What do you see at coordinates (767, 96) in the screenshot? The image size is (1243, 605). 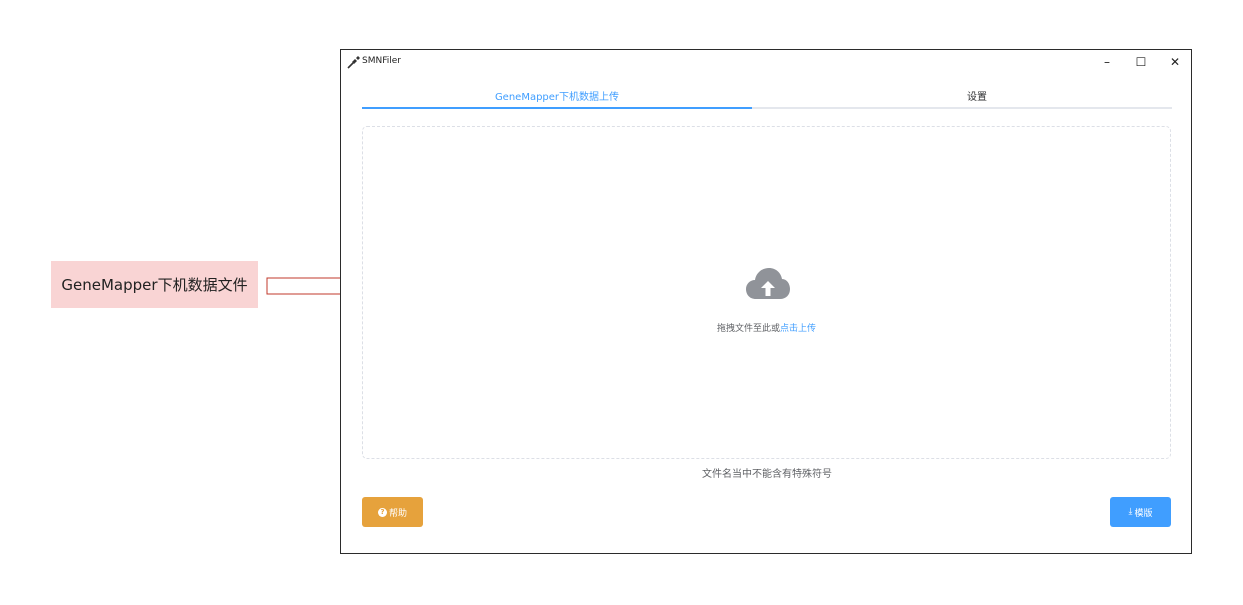 I see `tab-bar: GeneMapper下机数据上传 设置` at bounding box center [767, 96].